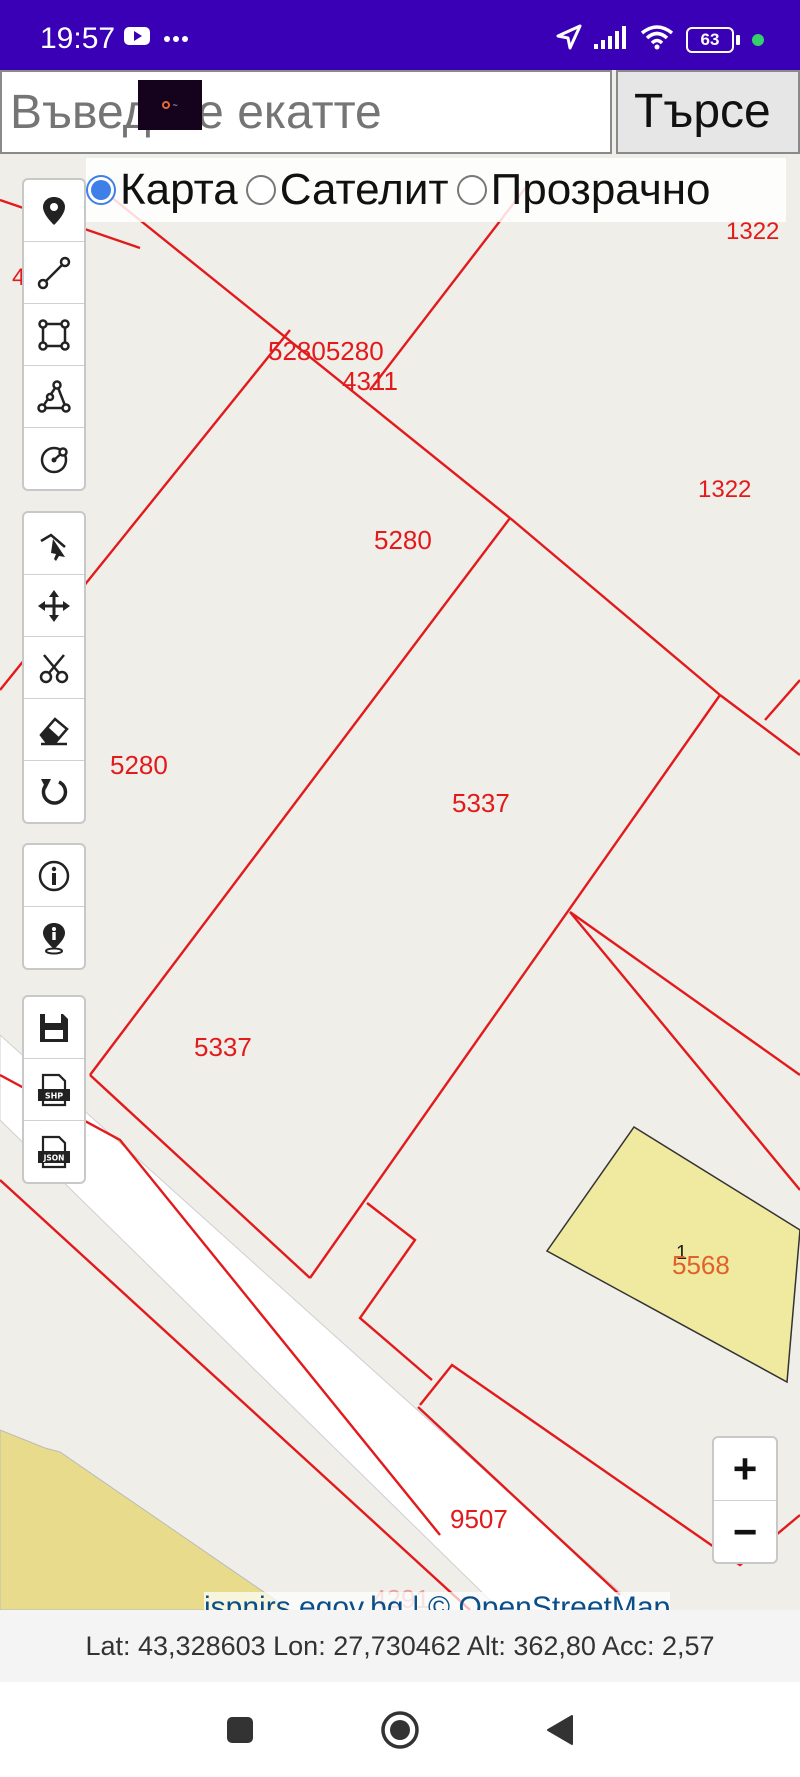 Image resolution: width=800 pixels, height=1777 pixels. I want to click on draw-toolbar, so click(54, 334).